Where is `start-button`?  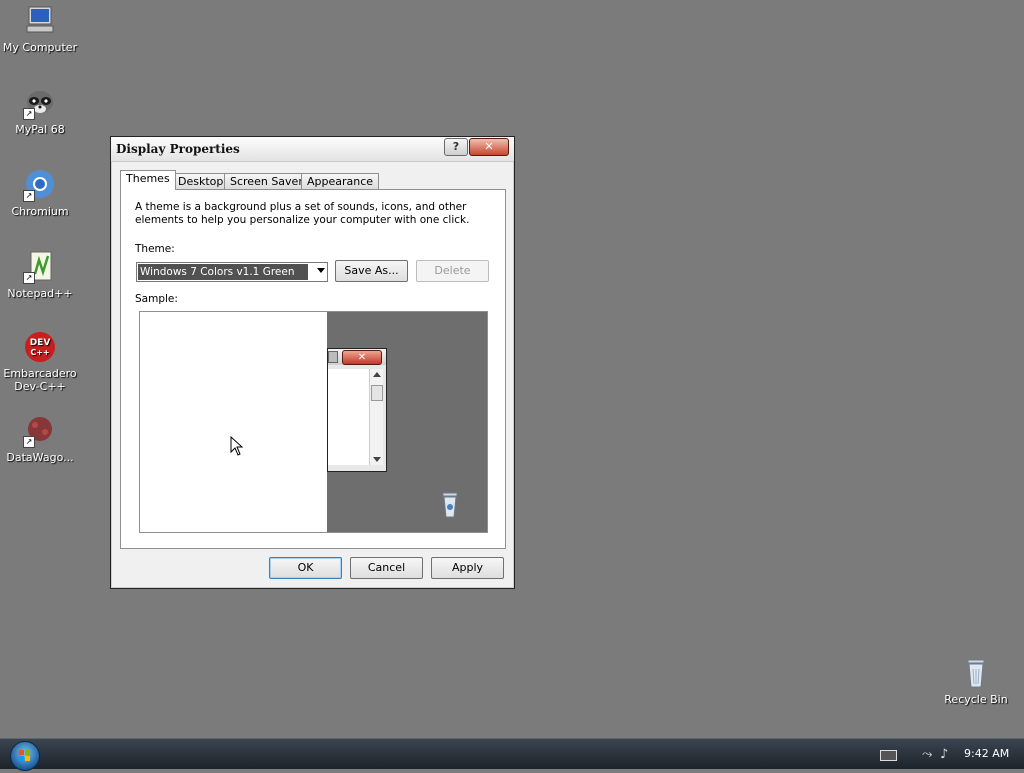
start-button is located at coordinates (25, 756).